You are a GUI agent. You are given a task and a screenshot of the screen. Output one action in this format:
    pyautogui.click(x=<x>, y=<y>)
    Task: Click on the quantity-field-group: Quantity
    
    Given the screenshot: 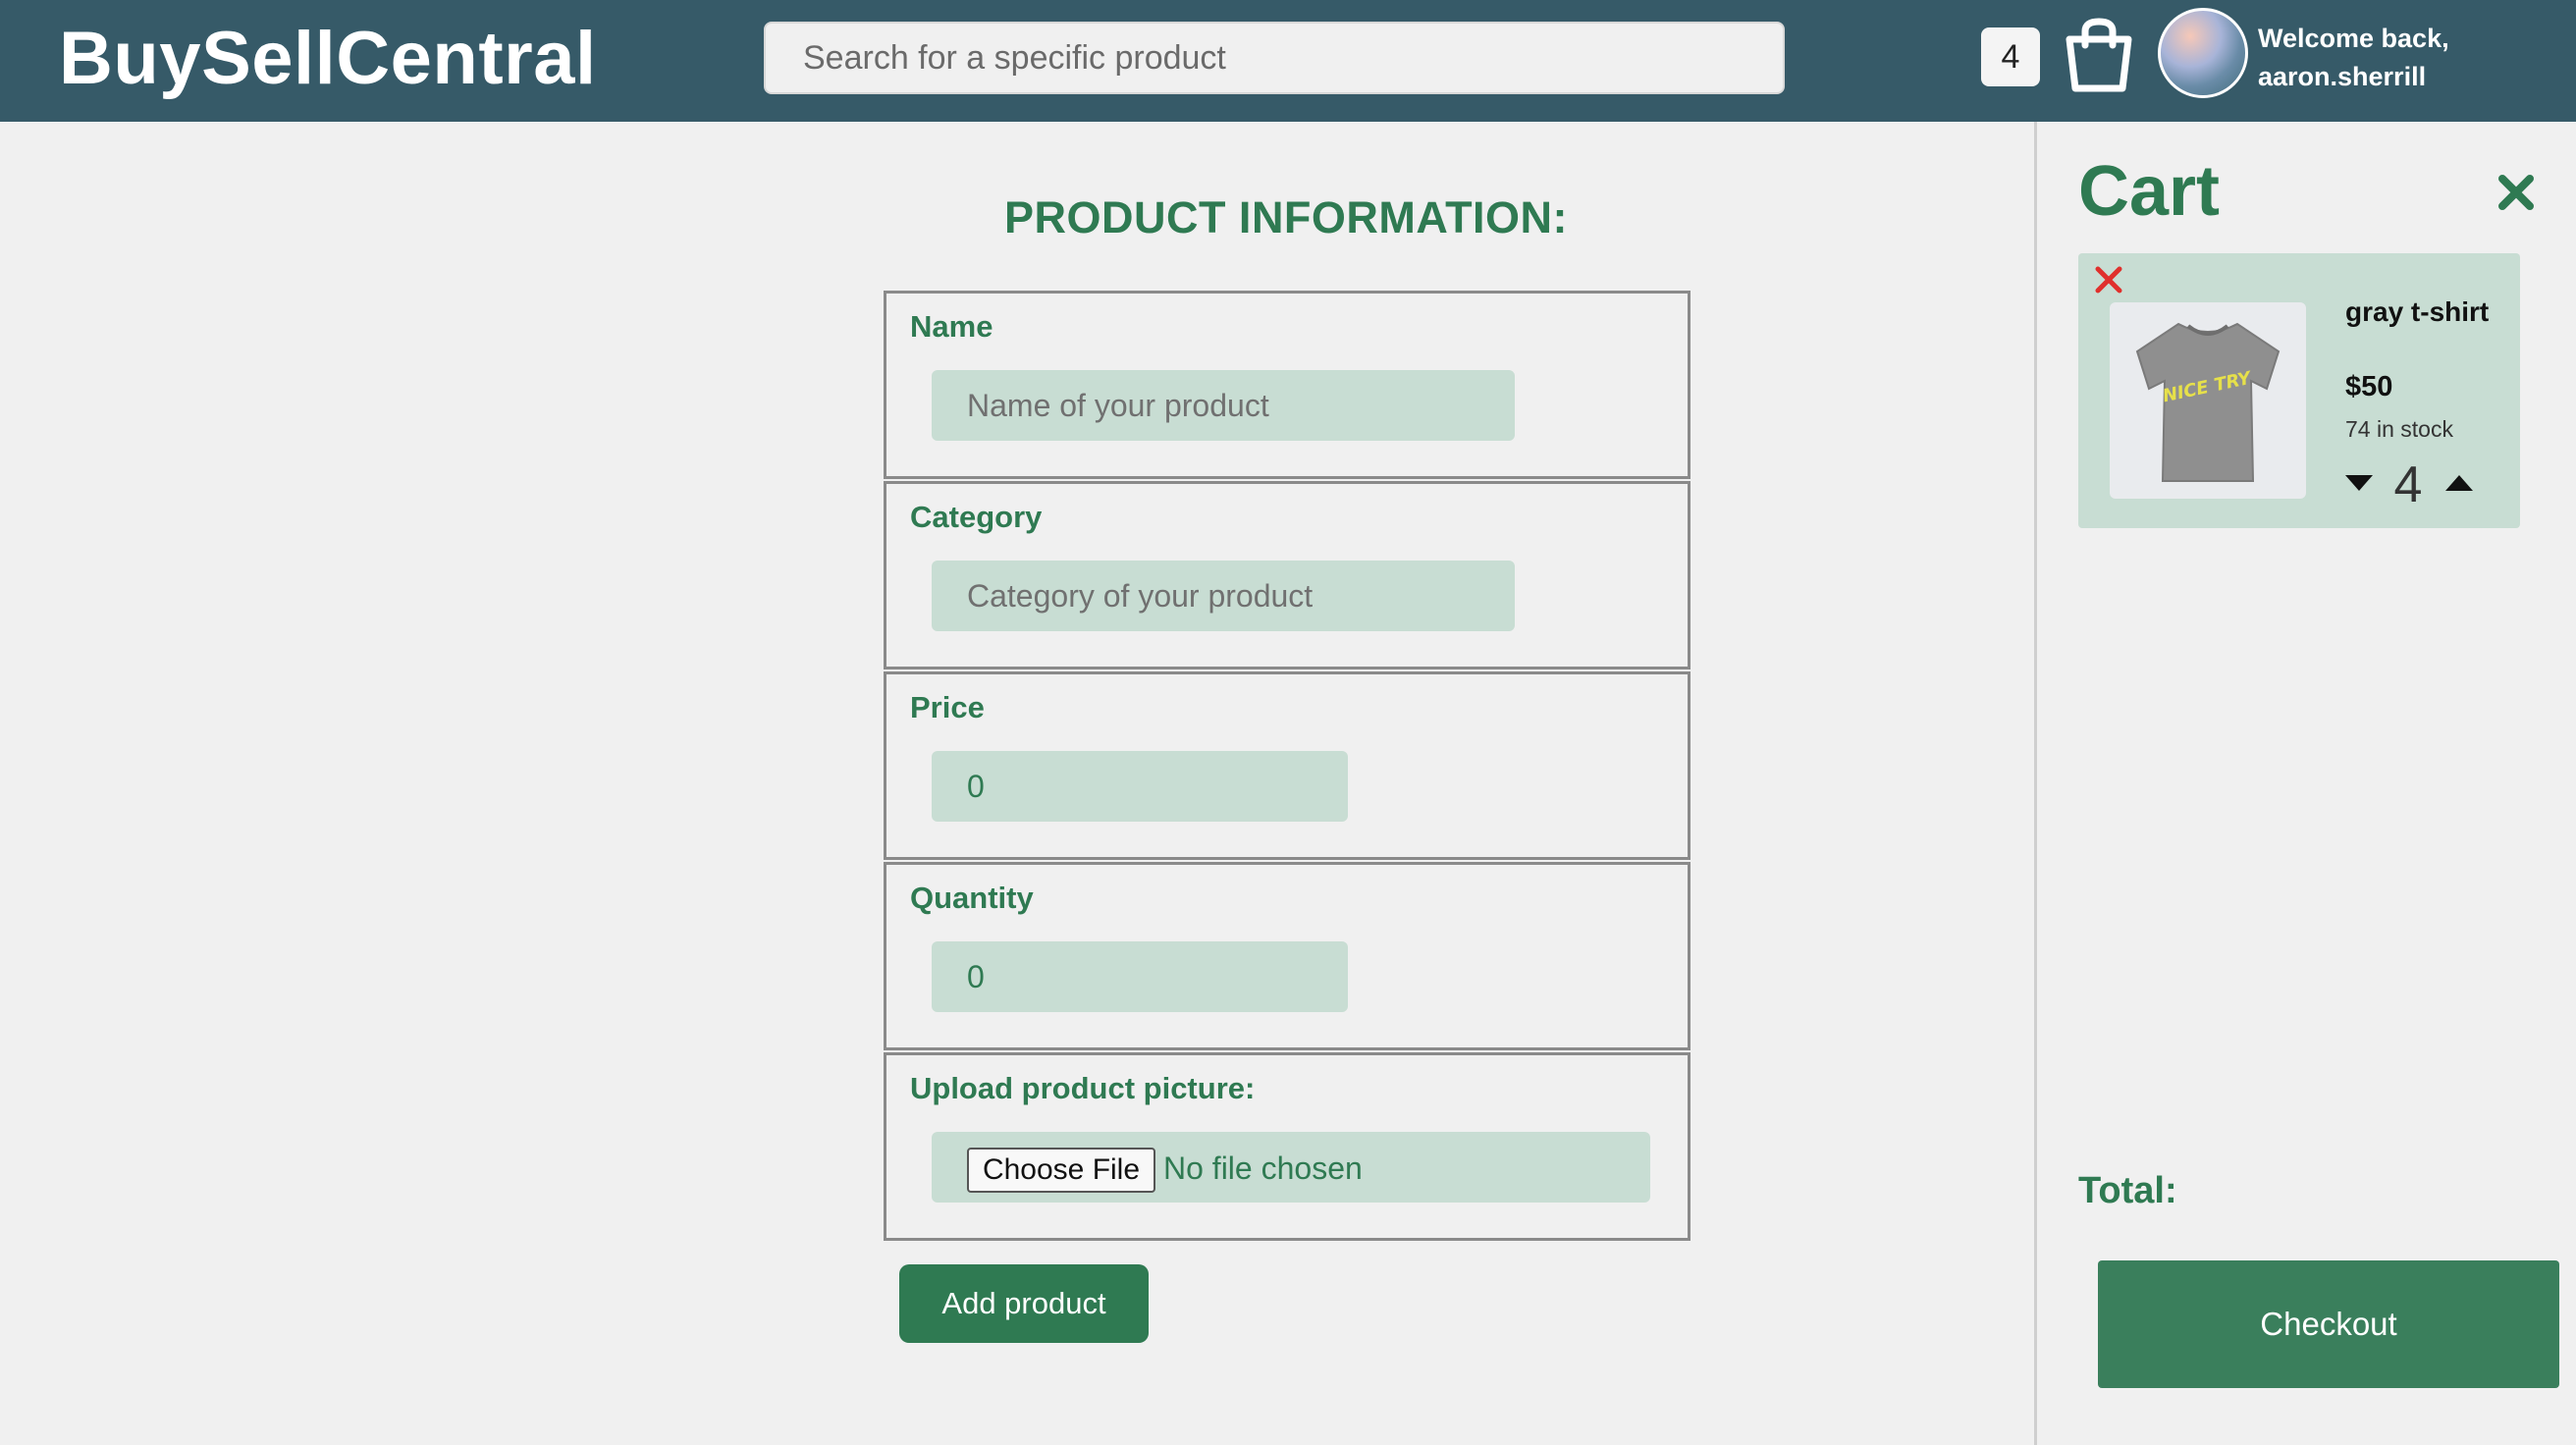 What is the action you would take?
    pyautogui.click(x=1287, y=956)
    